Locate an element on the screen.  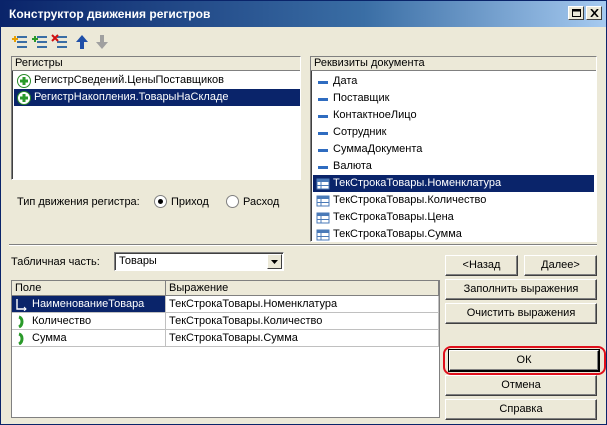
field-cell: НаименованиеТовара is located at coordinates (89, 304).